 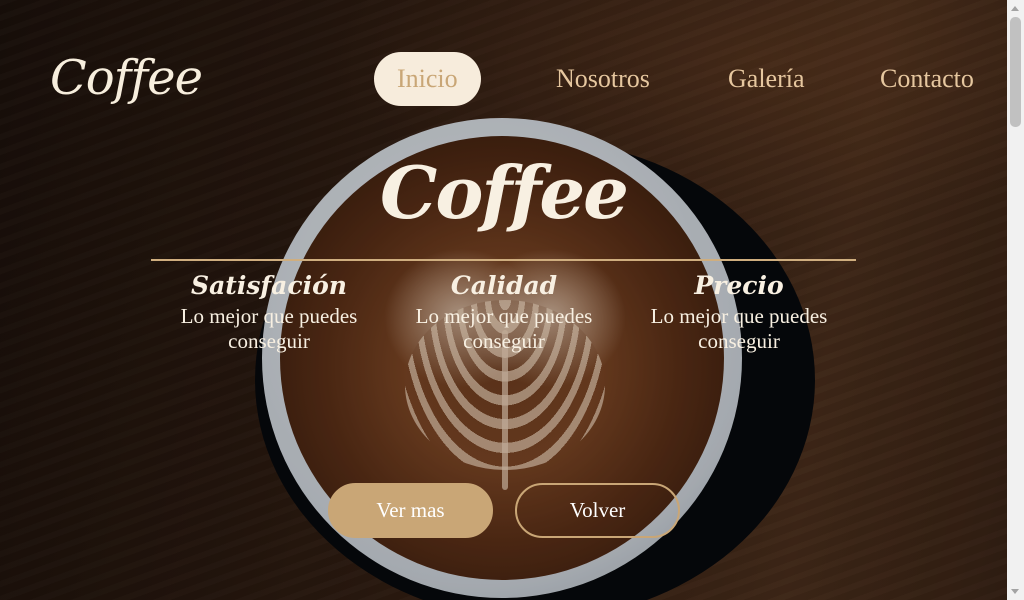 What do you see at coordinates (1015, 72) in the screenshot?
I see `scroll-thumb` at bounding box center [1015, 72].